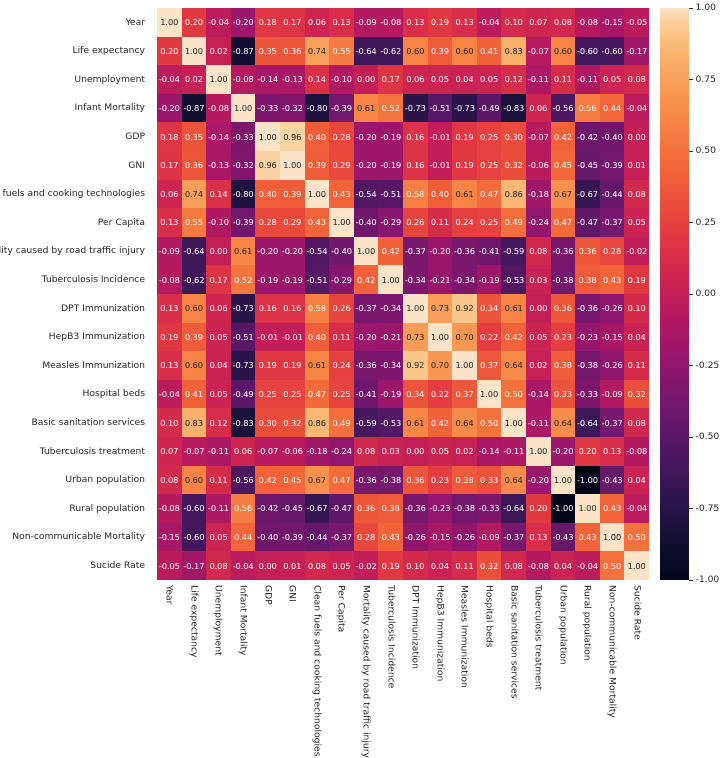  What do you see at coordinates (612, 394) in the screenshot?
I see `heatmap-cell: -0.09` at bounding box center [612, 394].